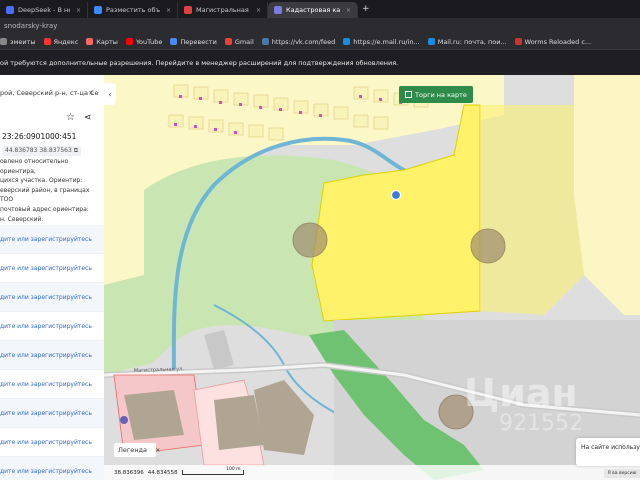 The width and height of the screenshot is (640, 480). Describe the element at coordinates (441, 94) in the screenshot. I see `torgi-label: Торги на карте` at that location.